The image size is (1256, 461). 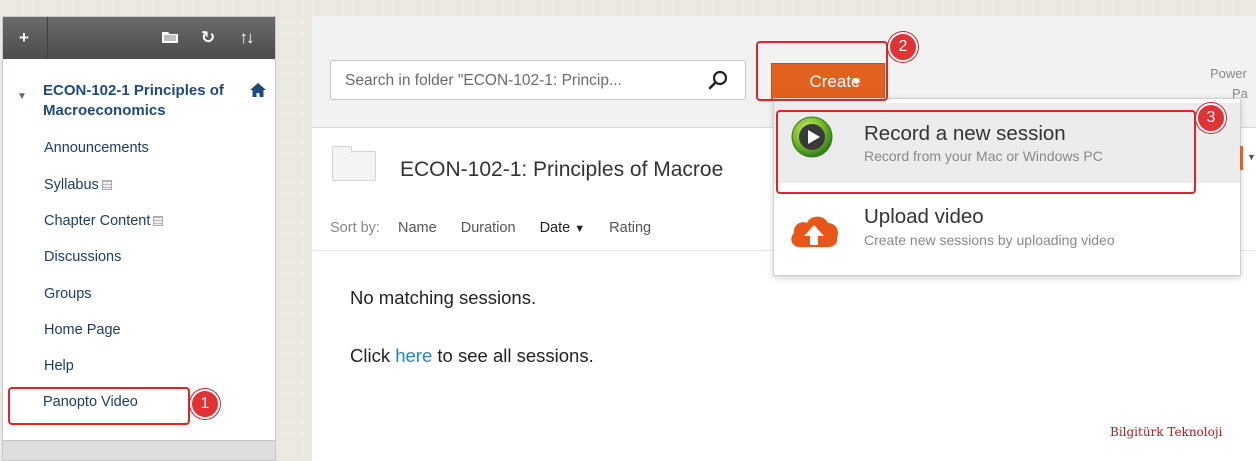 I want to click on sort-label: Sort by:, so click(x=355, y=228).